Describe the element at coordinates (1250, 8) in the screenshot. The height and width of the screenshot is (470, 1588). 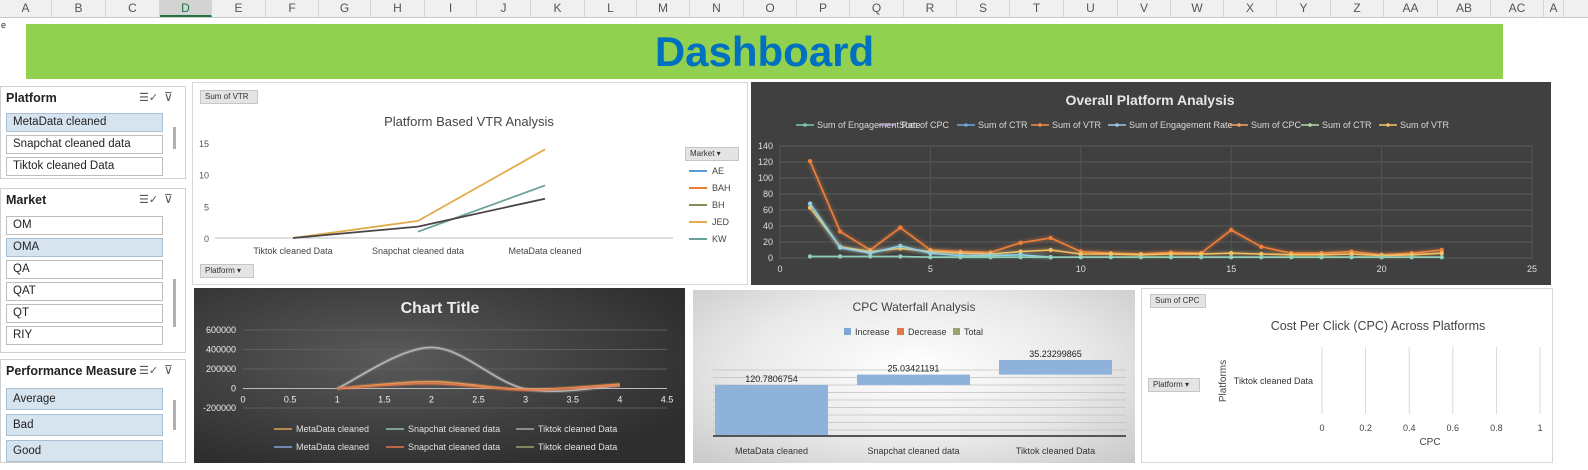
I see `column-header-x: X` at that location.